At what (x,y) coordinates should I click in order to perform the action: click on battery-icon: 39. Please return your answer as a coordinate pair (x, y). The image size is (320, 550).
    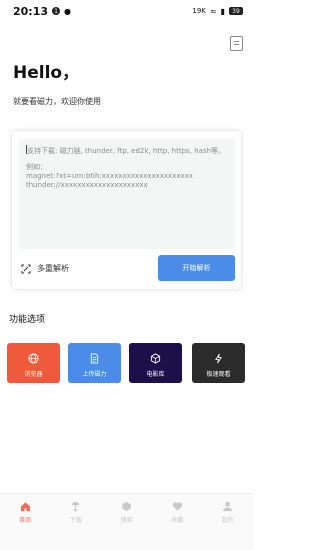
    Looking at the image, I should click on (236, 11).